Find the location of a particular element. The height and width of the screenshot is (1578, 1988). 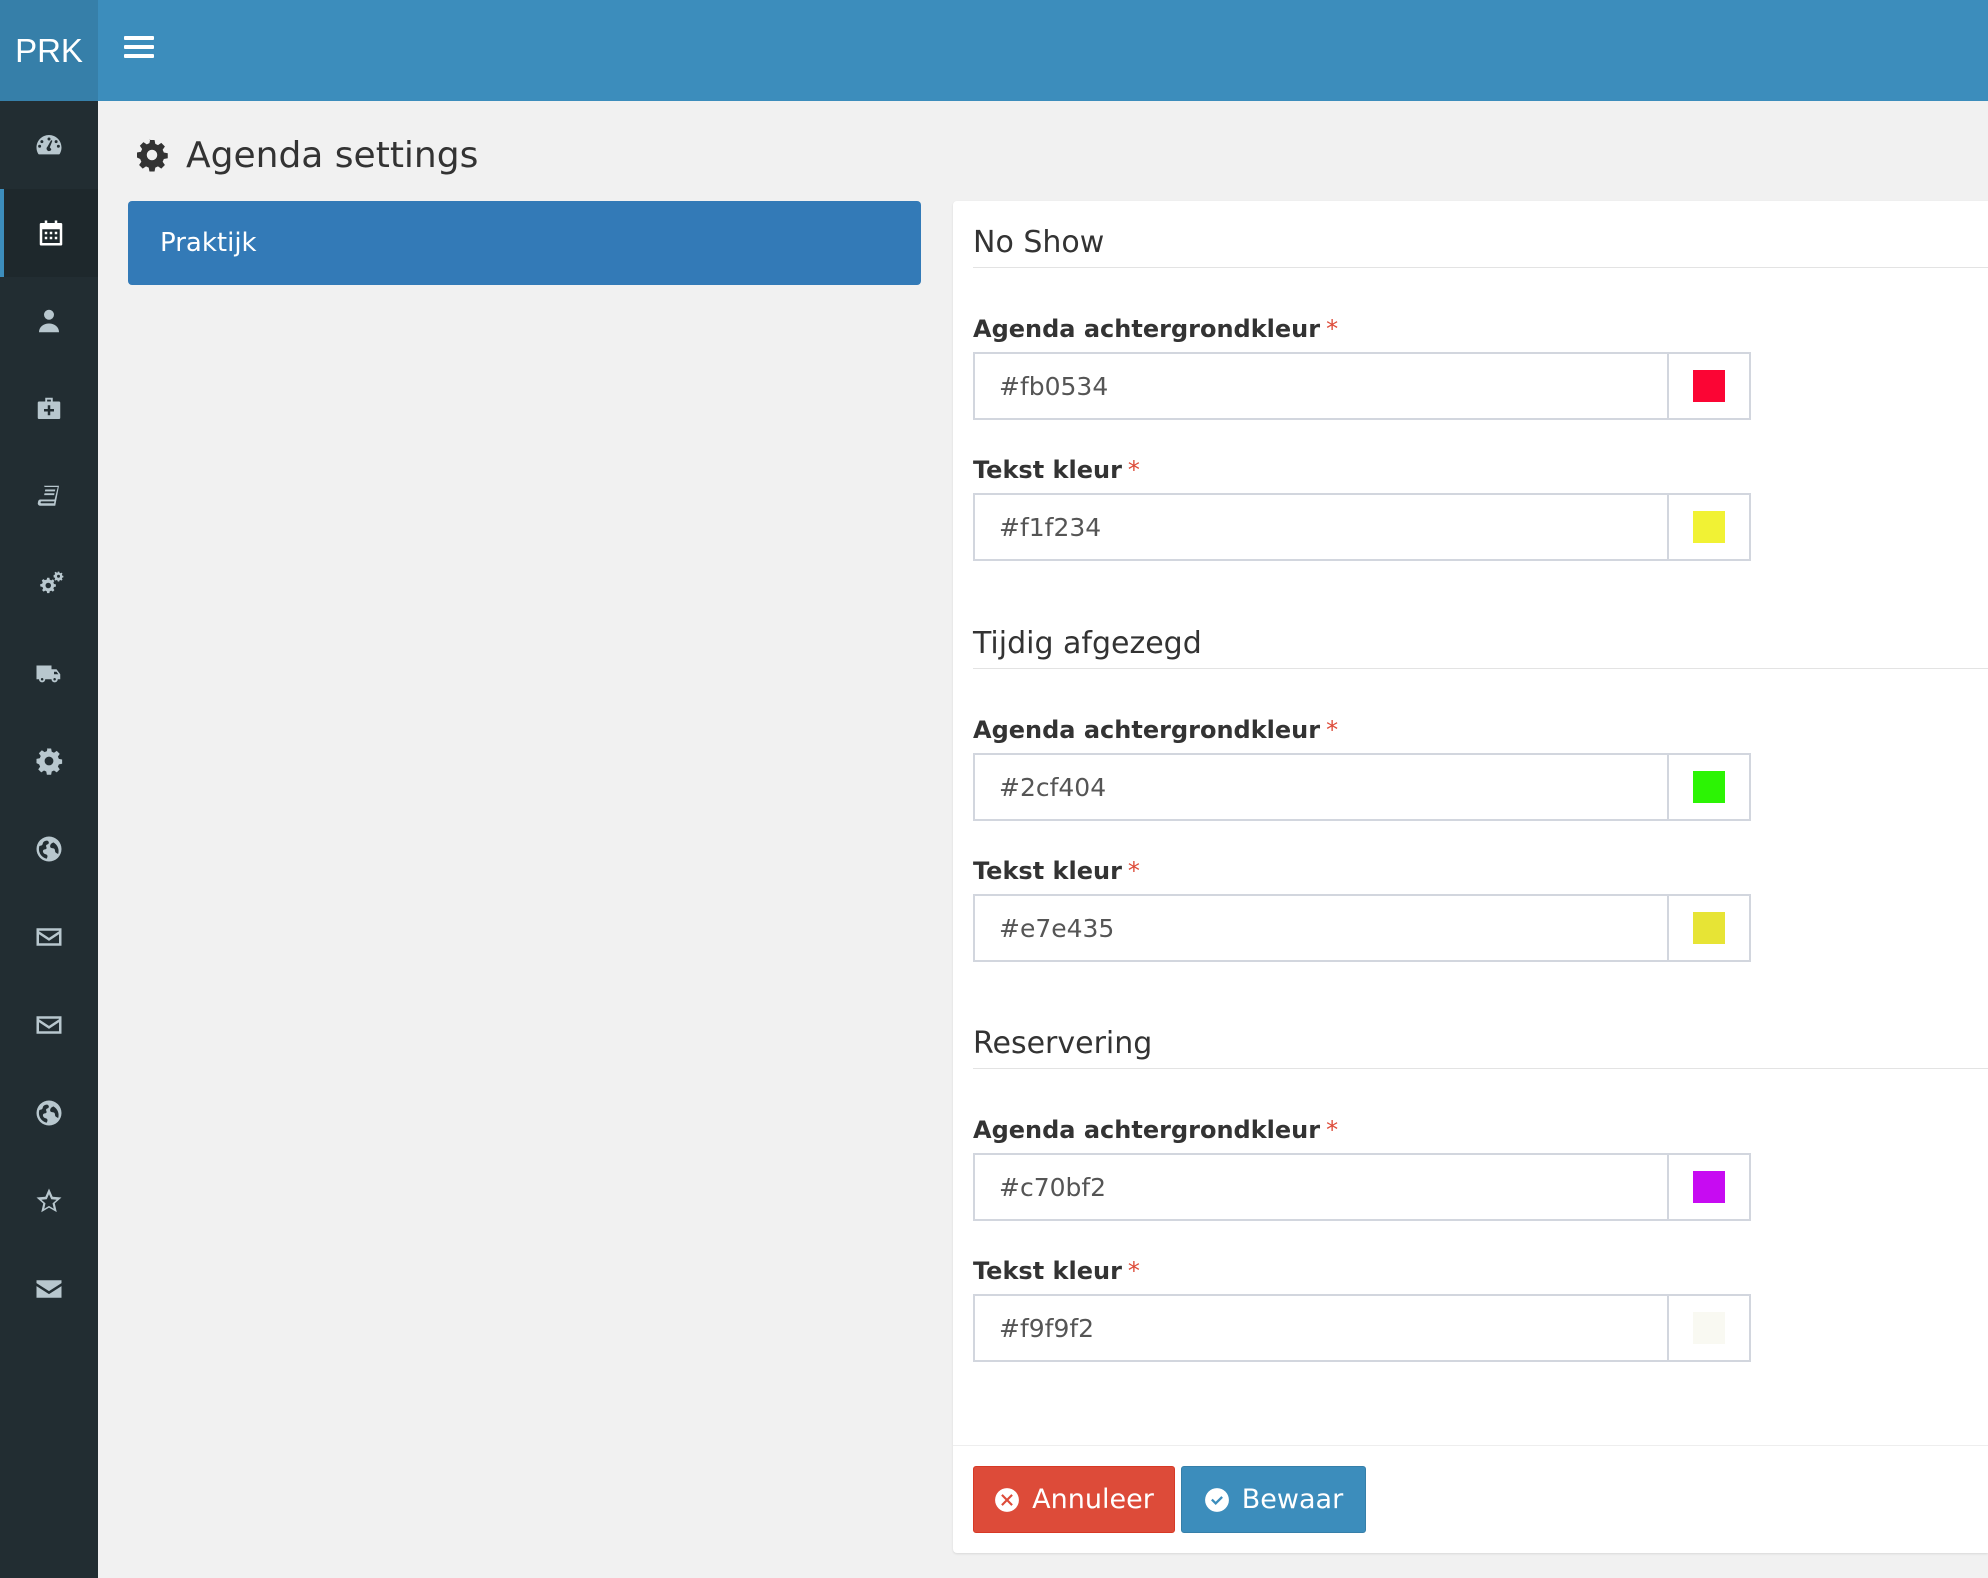

sidebar-item-mail is located at coordinates (49, 1025).